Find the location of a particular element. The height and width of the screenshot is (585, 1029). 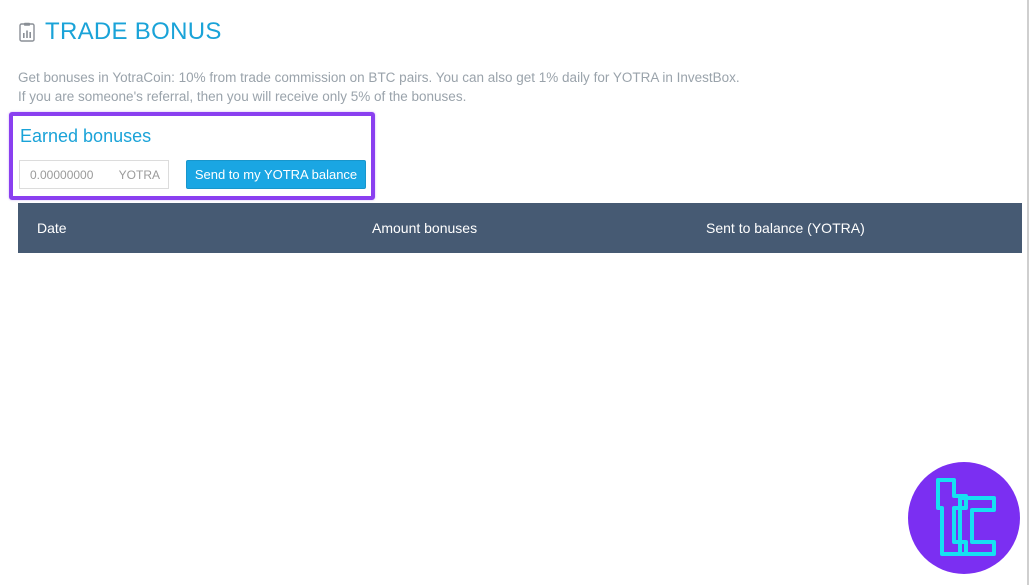

column-date: Date is located at coordinates (52, 228).